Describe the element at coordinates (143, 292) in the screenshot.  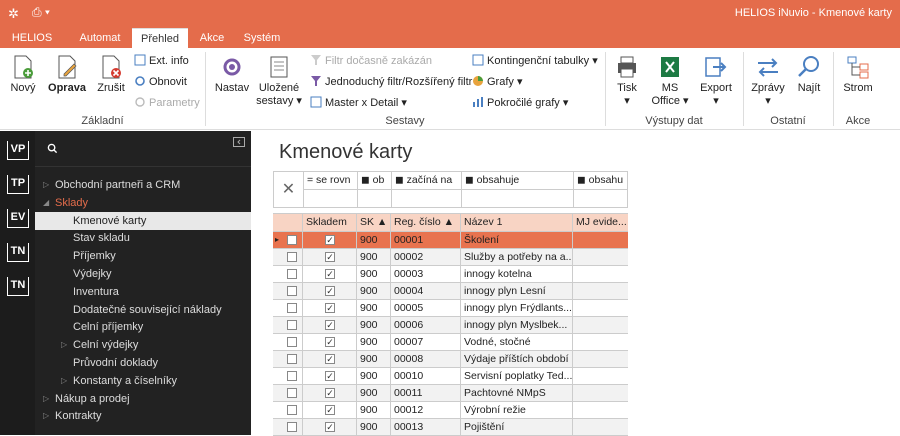
I see `nav-item: Inventura` at that location.